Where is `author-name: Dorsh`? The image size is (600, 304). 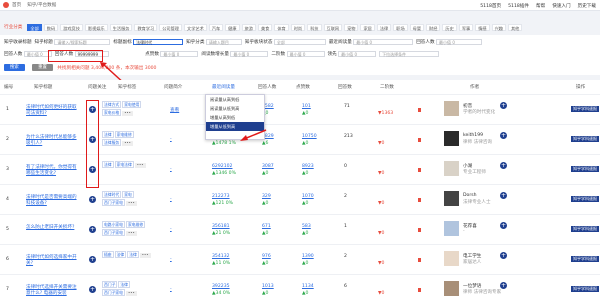 author-name: Dorsh is located at coordinates (470, 195).